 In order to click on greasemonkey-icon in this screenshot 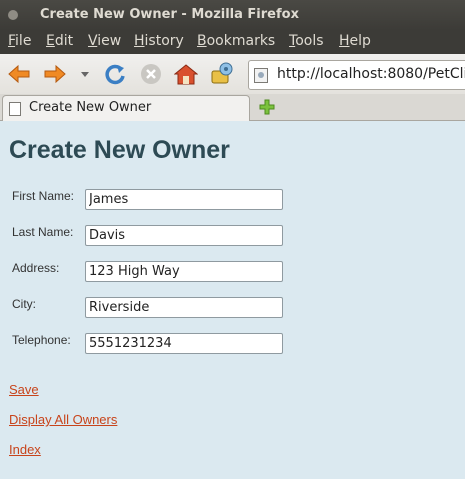, I will do `click(222, 74)`.